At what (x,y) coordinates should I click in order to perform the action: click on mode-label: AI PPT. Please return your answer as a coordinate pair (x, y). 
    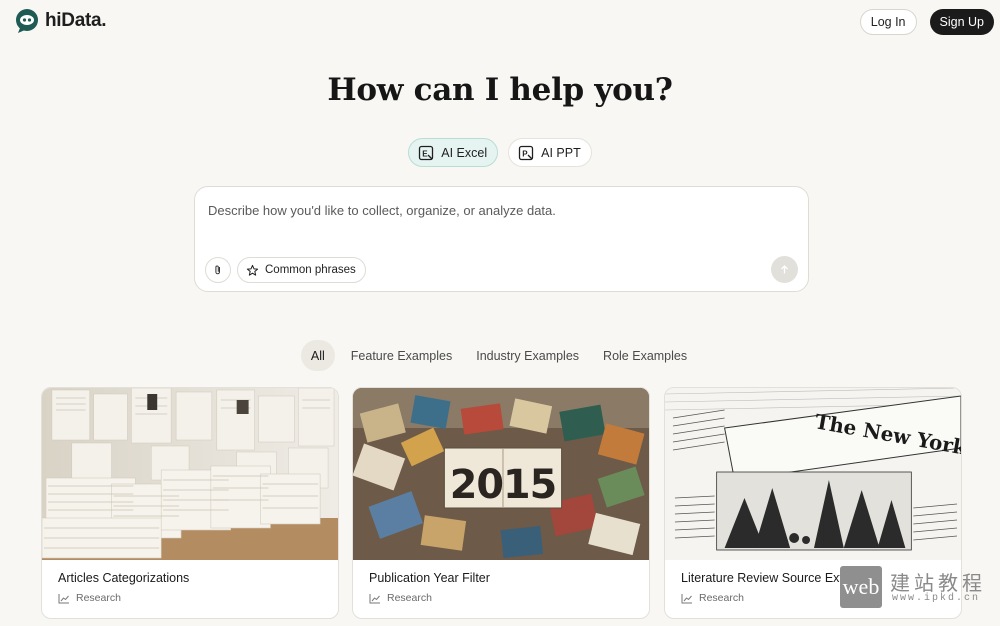
    Looking at the image, I should click on (561, 152).